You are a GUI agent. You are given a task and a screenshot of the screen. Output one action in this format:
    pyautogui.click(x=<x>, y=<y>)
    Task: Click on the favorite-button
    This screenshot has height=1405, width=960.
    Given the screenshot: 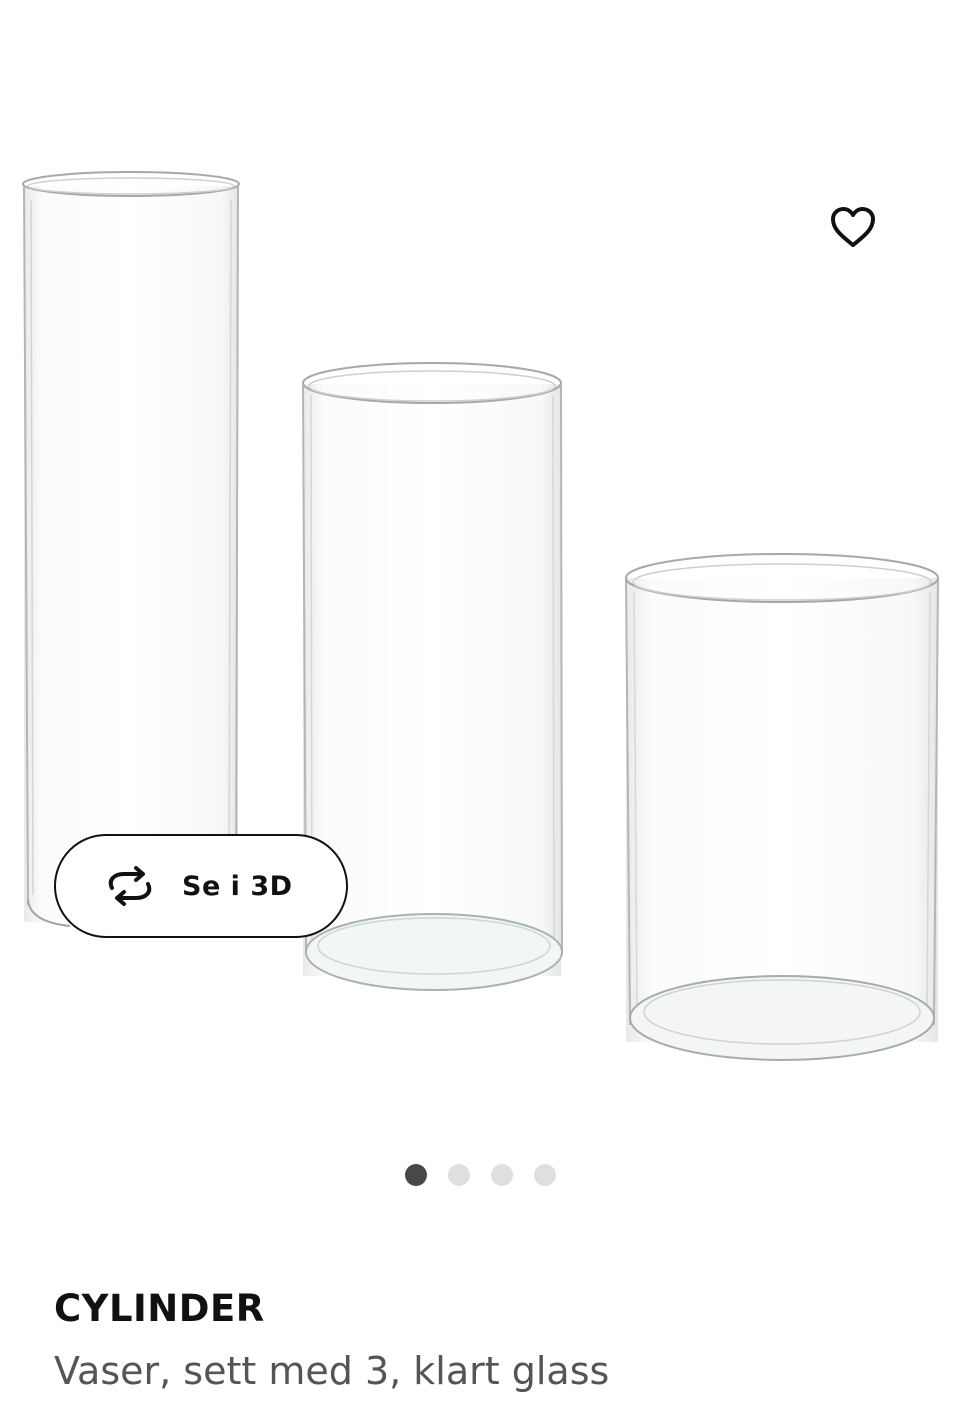 What is the action you would take?
    pyautogui.click(x=853, y=227)
    